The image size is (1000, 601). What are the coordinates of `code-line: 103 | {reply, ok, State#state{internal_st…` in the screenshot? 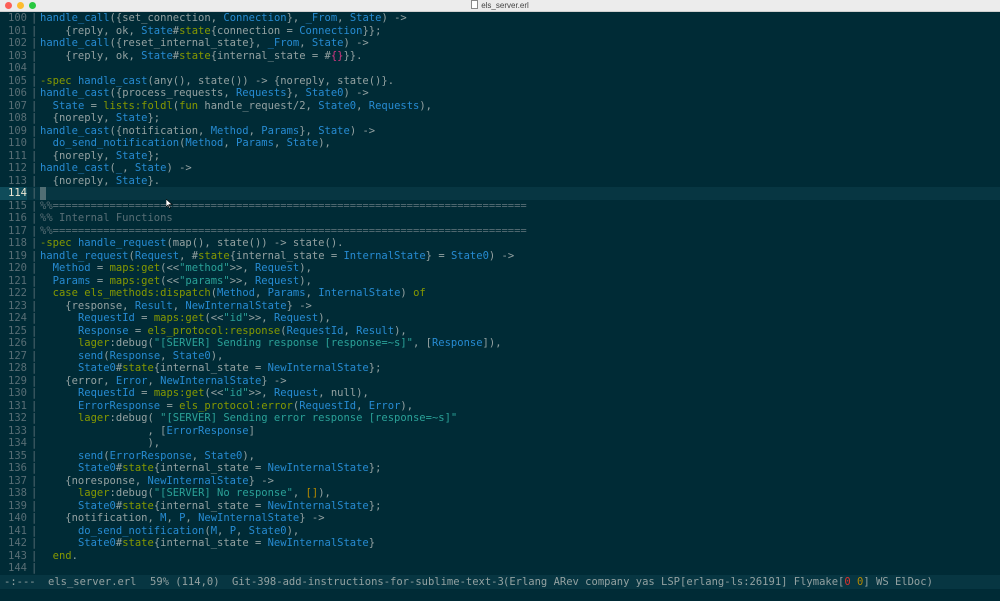 It's located at (500, 56).